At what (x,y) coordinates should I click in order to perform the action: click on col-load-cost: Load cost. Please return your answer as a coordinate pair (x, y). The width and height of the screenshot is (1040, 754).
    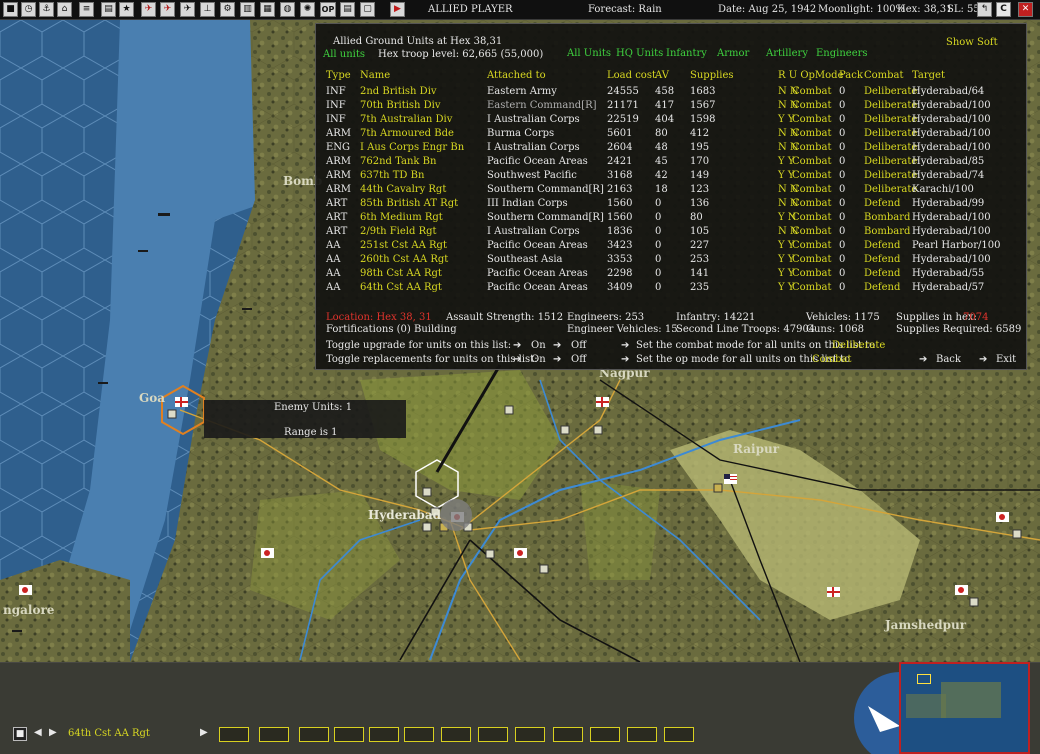
    Looking at the image, I should click on (631, 75).